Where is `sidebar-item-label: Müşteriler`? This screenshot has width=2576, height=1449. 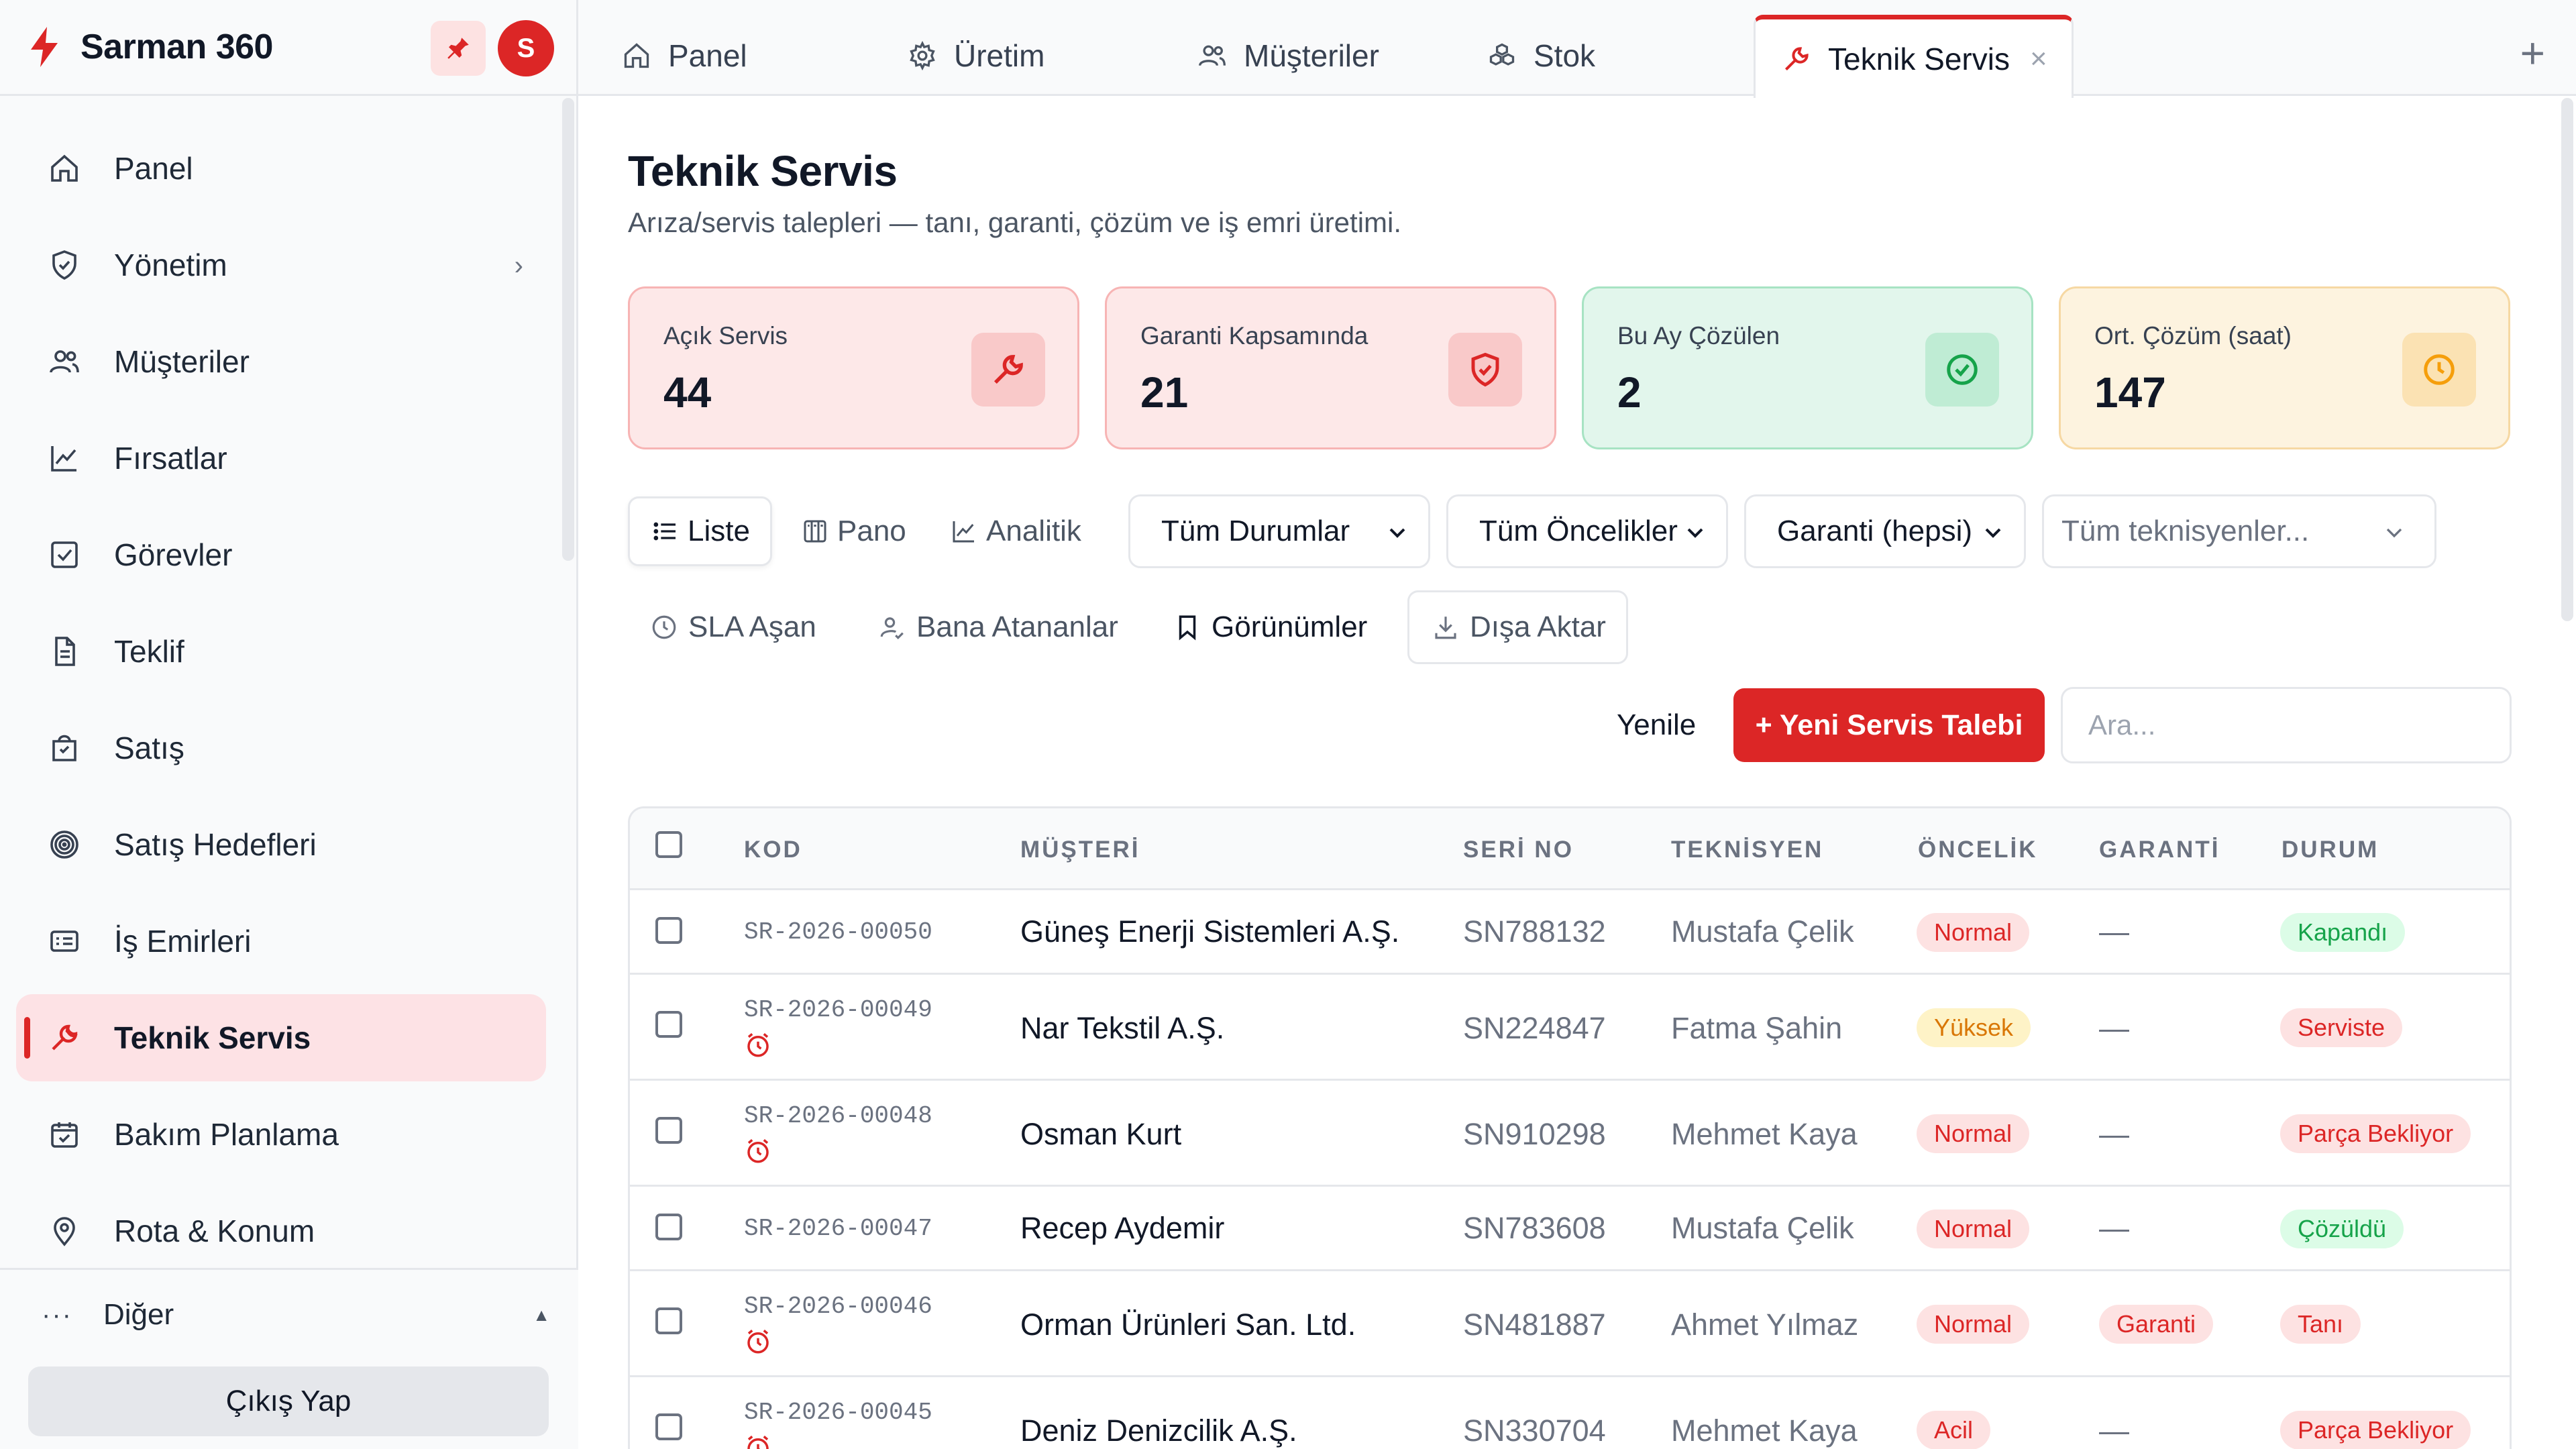 sidebar-item-label: Müşteriler is located at coordinates (182, 361).